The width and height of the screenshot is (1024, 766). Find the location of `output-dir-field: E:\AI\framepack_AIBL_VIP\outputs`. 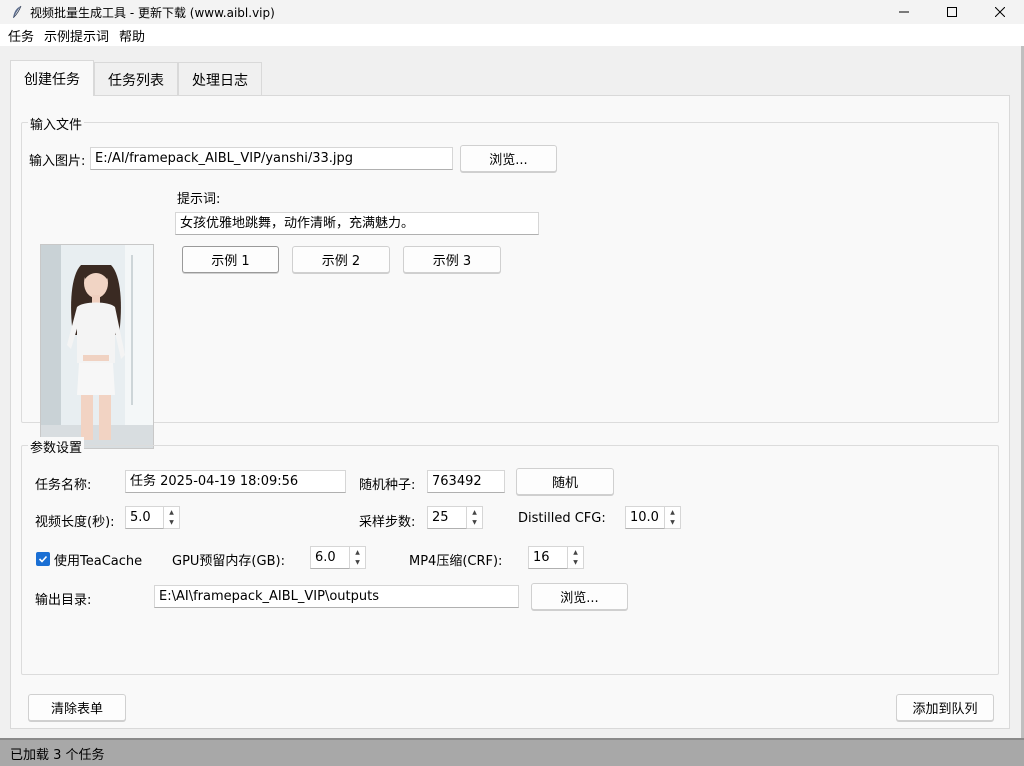

output-dir-field: E:\AI\framepack_AIBL_VIP\outputs is located at coordinates (336, 596).